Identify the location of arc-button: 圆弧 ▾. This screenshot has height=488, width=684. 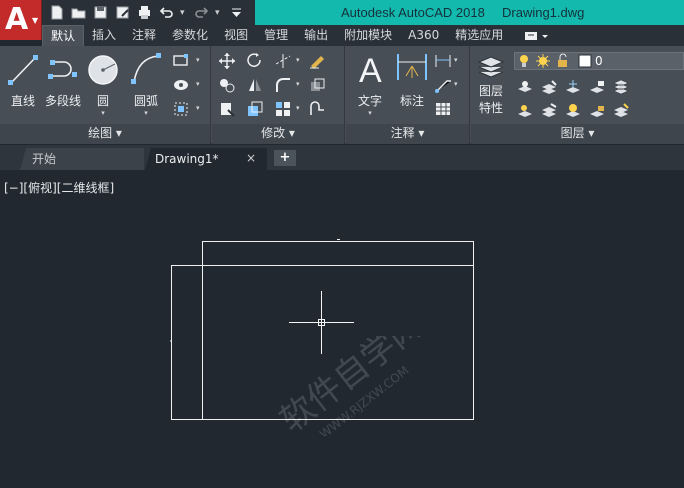
(146, 83).